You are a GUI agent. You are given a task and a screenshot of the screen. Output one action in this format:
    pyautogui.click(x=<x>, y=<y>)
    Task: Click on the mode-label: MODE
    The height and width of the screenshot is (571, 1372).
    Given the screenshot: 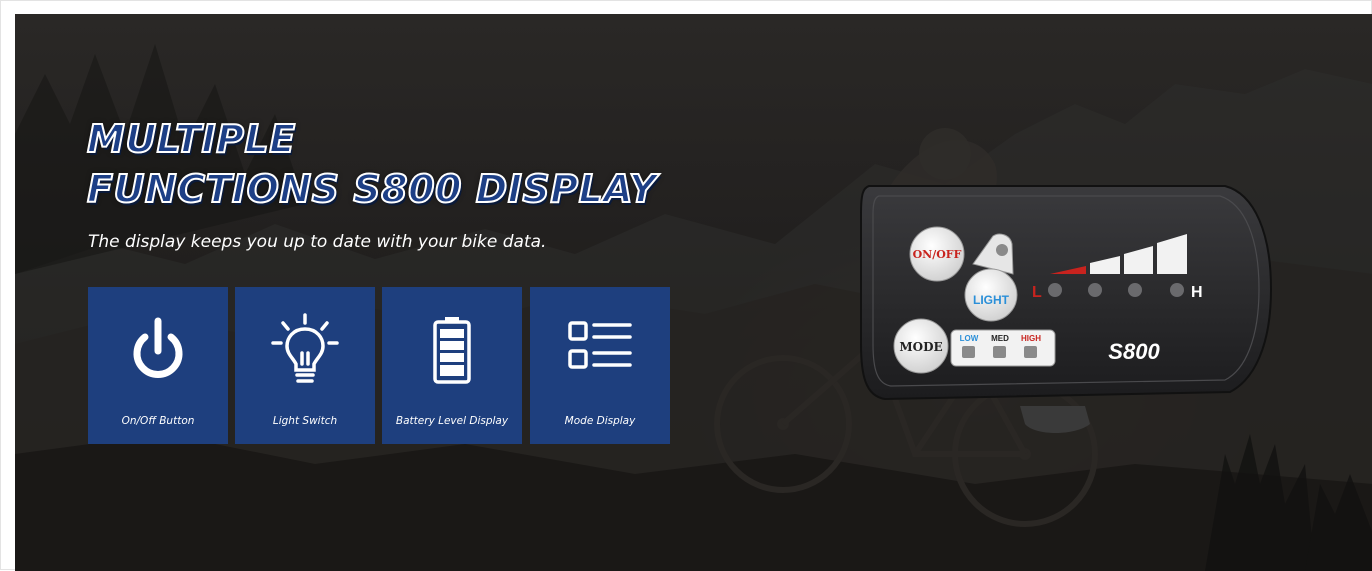 What is the action you would take?
    pyautogui.click(x=920, y=347)
    